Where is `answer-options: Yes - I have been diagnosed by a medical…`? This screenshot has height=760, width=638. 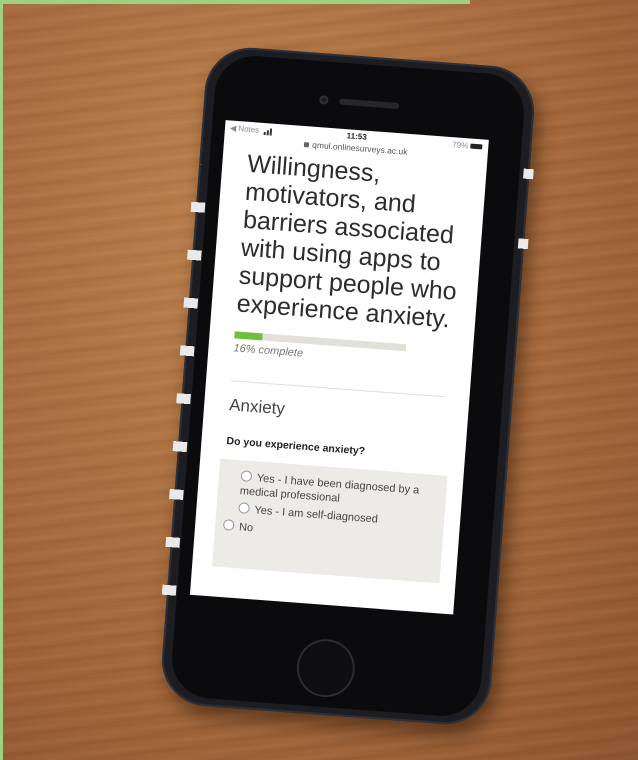
answer-options: Yes - I have been diagnosed by a medical… is located at coordinates (330, 521).